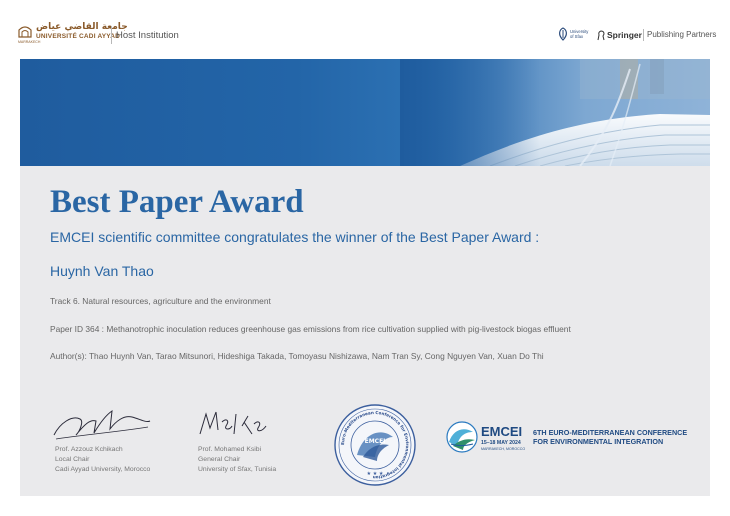 This screenshot has height=516, width=730. What do you see at coordinates (147, 35) in the screenshot?
I see `host-institution-label: Host Institution` at bounding box center [147, 35].